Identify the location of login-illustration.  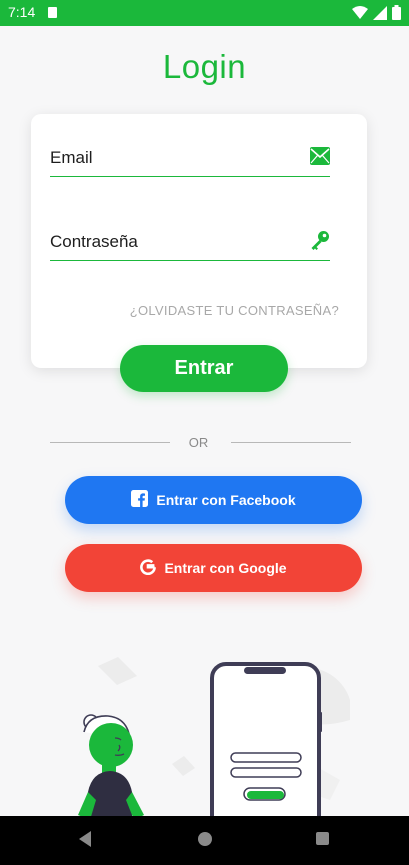
(214, 736).